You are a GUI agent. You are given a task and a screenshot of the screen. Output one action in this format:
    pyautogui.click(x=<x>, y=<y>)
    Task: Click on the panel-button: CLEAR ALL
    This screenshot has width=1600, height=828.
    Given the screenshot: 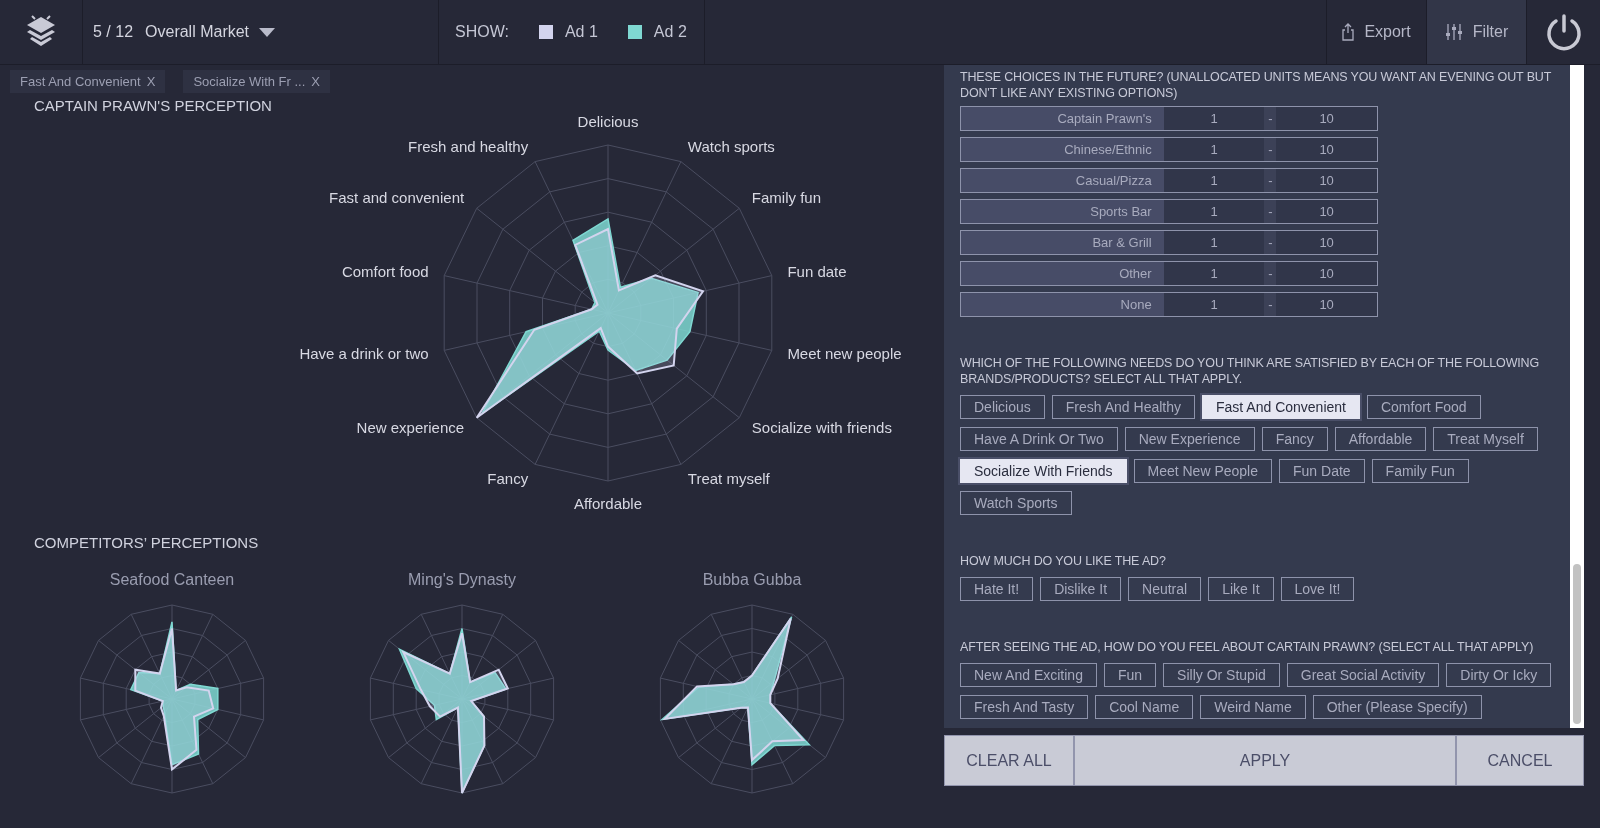 What is the action you would take?
    pyautogui.click(x=1009, y=760)
    